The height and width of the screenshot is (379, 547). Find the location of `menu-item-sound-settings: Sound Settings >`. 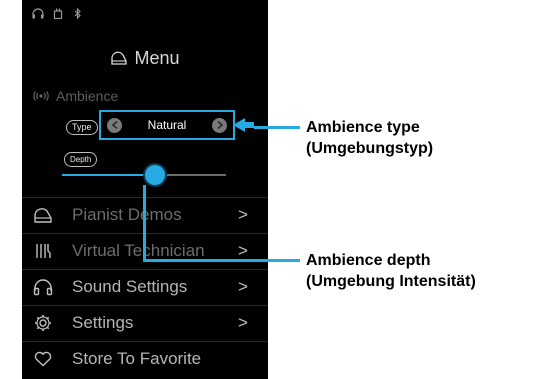

menu-item-sound-settings: Sound Settings > is located at coordinates (145, 287).